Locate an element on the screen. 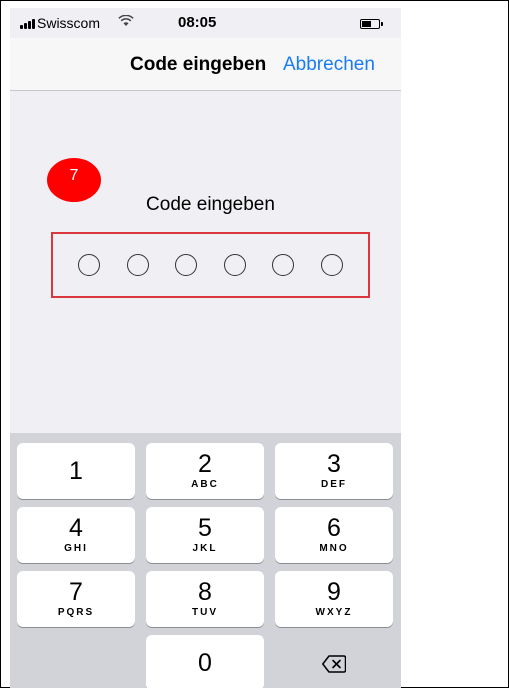 The image size is (509, 688). key-letters: WXYZ is located at coordinates (334, 612).